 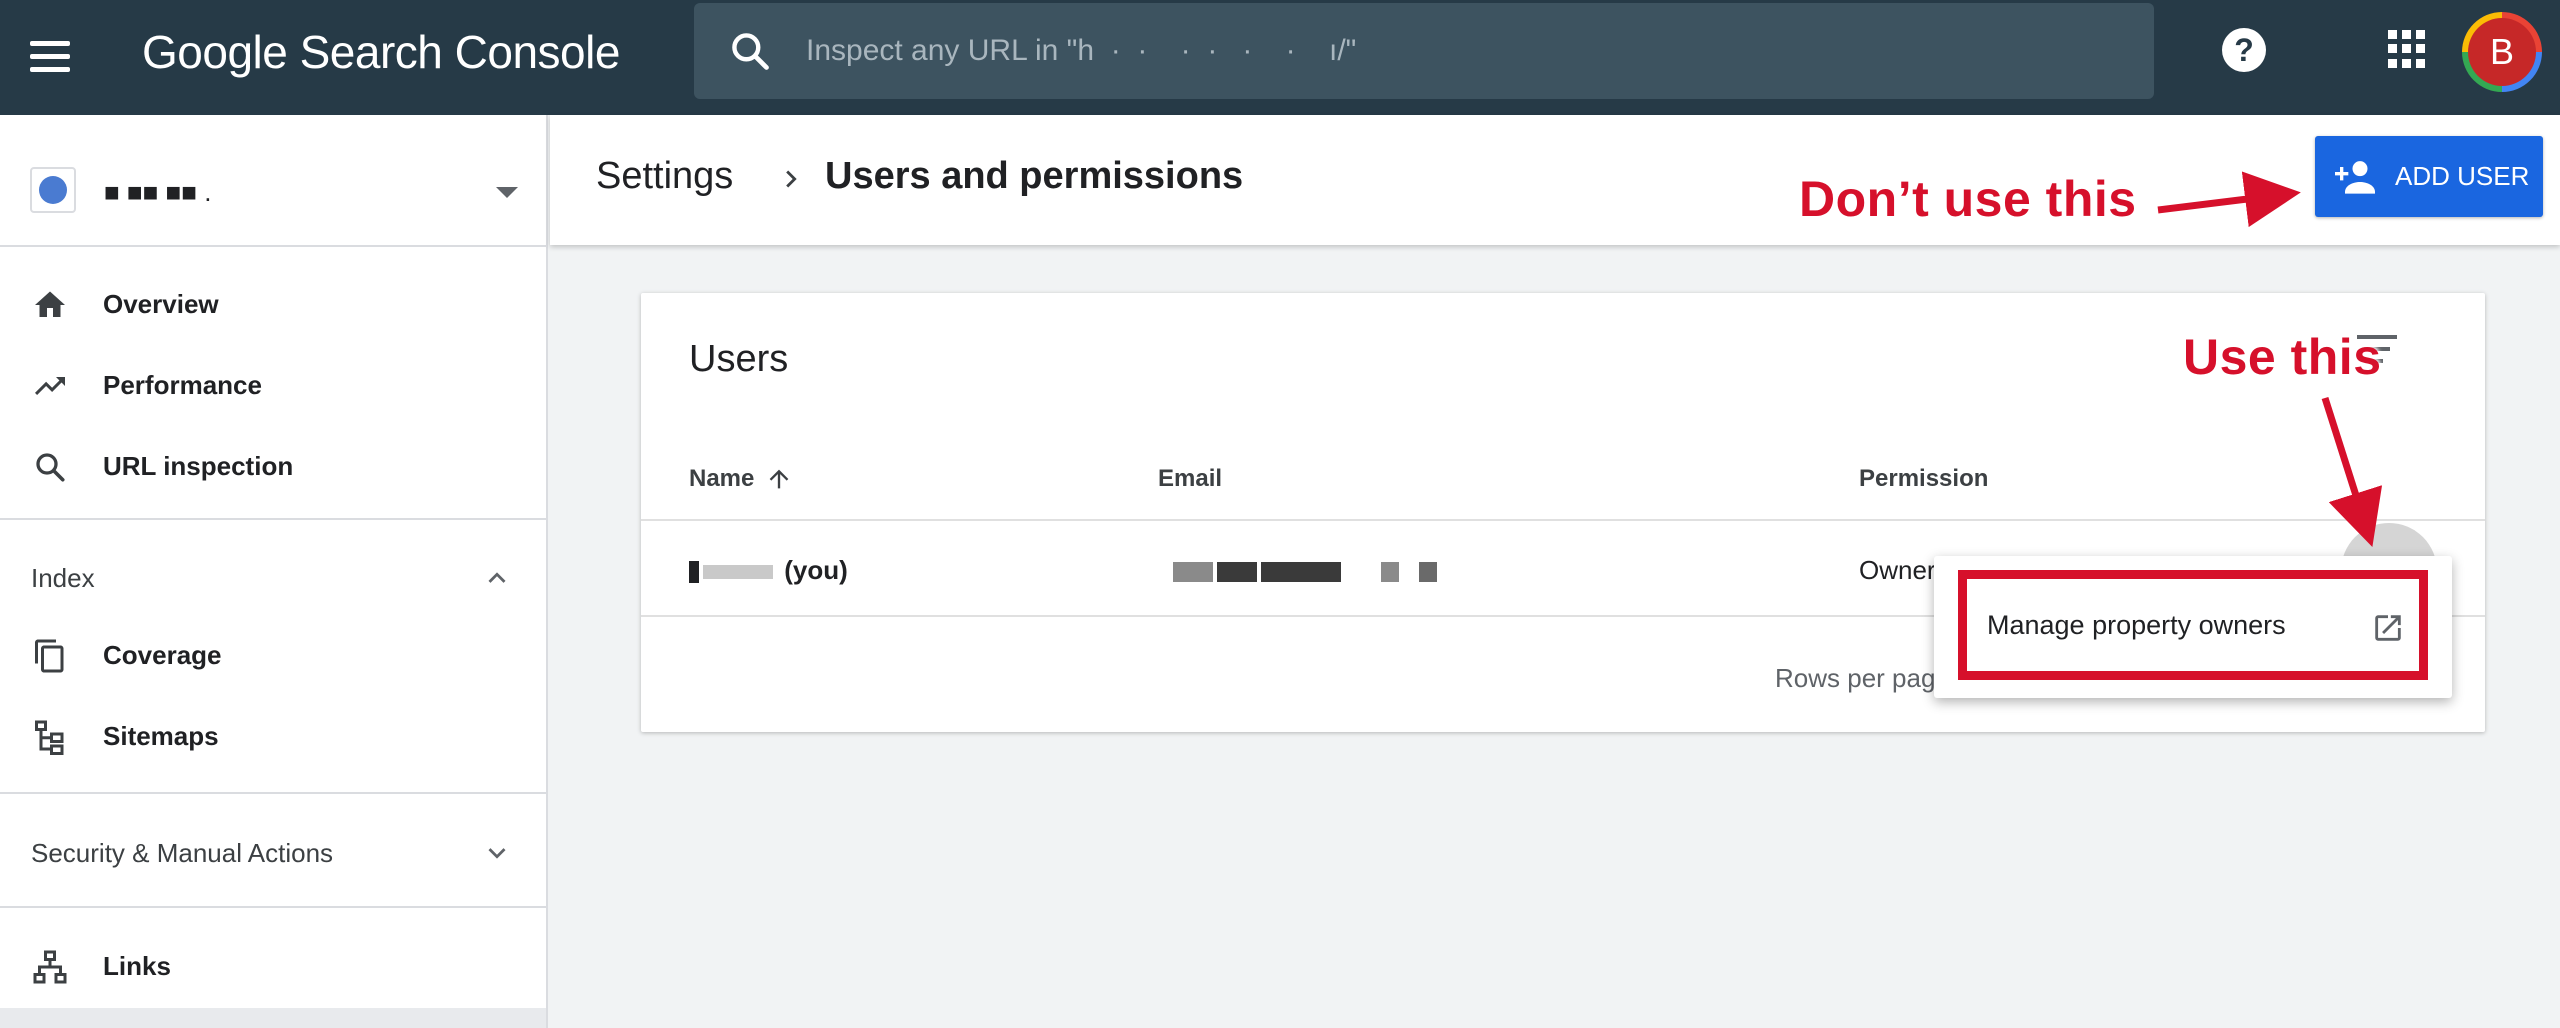 I want to click on chevron-right-icon, so click(x=791, y=179).